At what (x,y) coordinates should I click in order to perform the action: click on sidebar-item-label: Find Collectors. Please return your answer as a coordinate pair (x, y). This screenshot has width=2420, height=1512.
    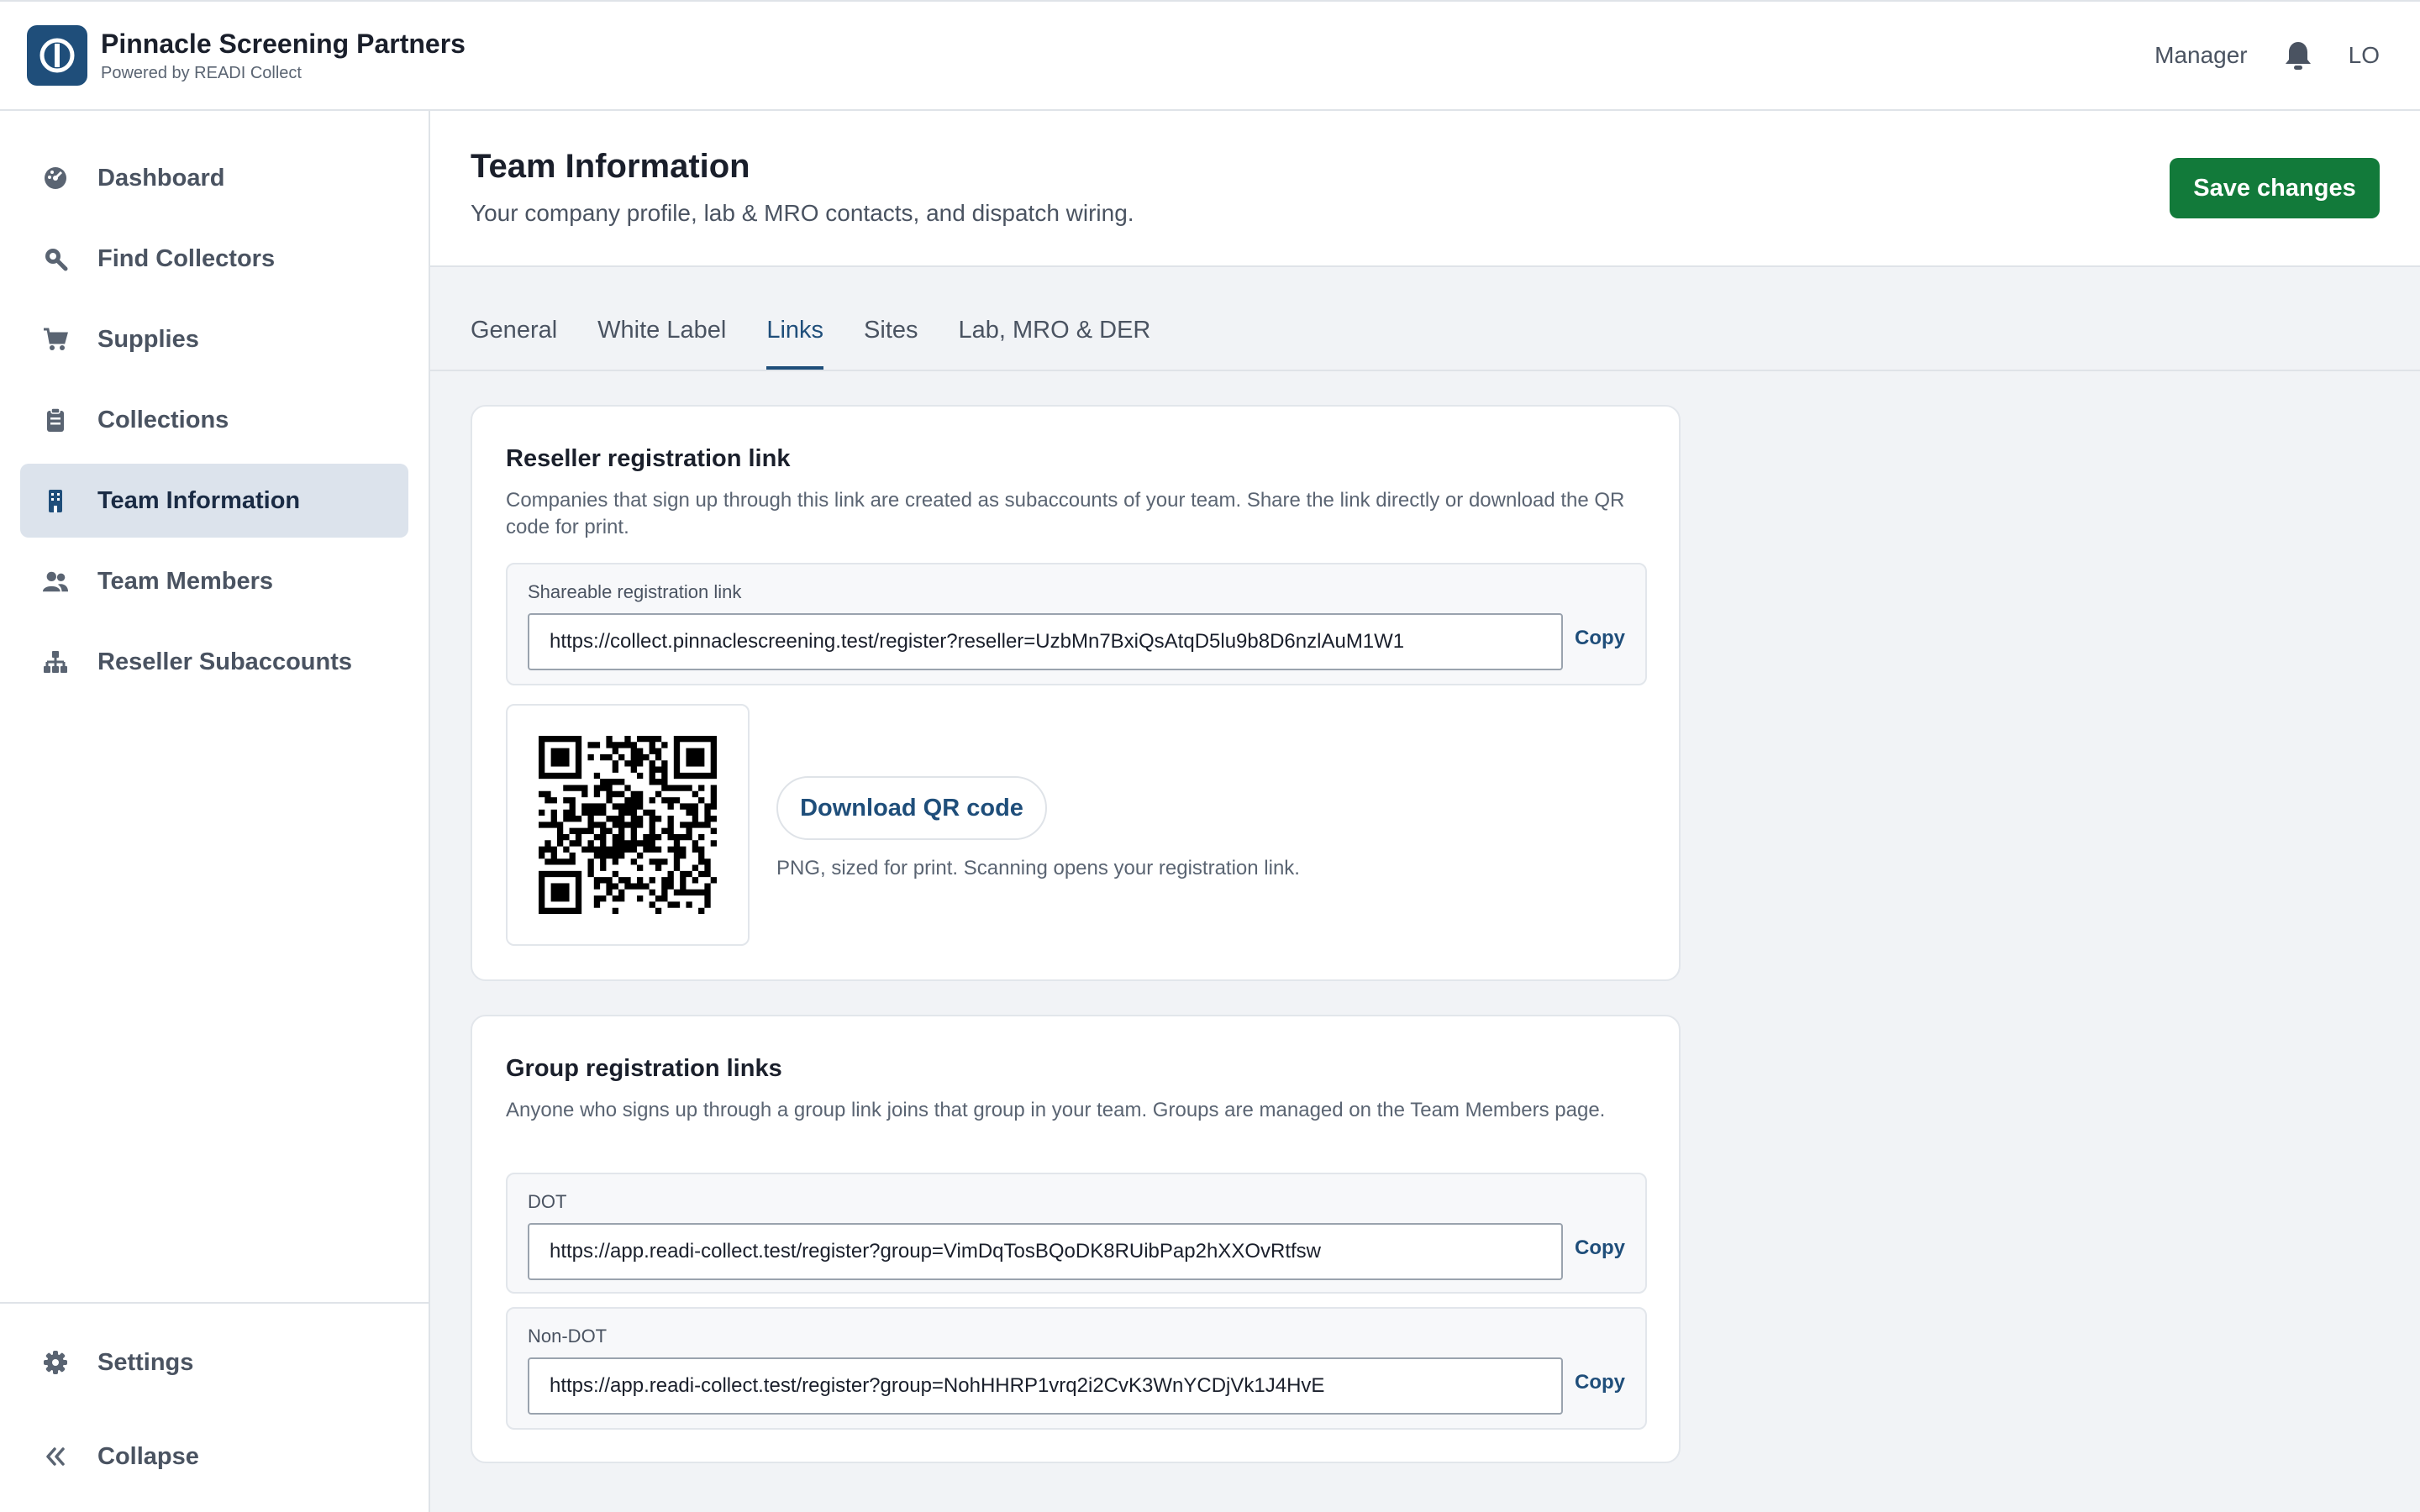
    Looking at the image, I should click on (187, 258).